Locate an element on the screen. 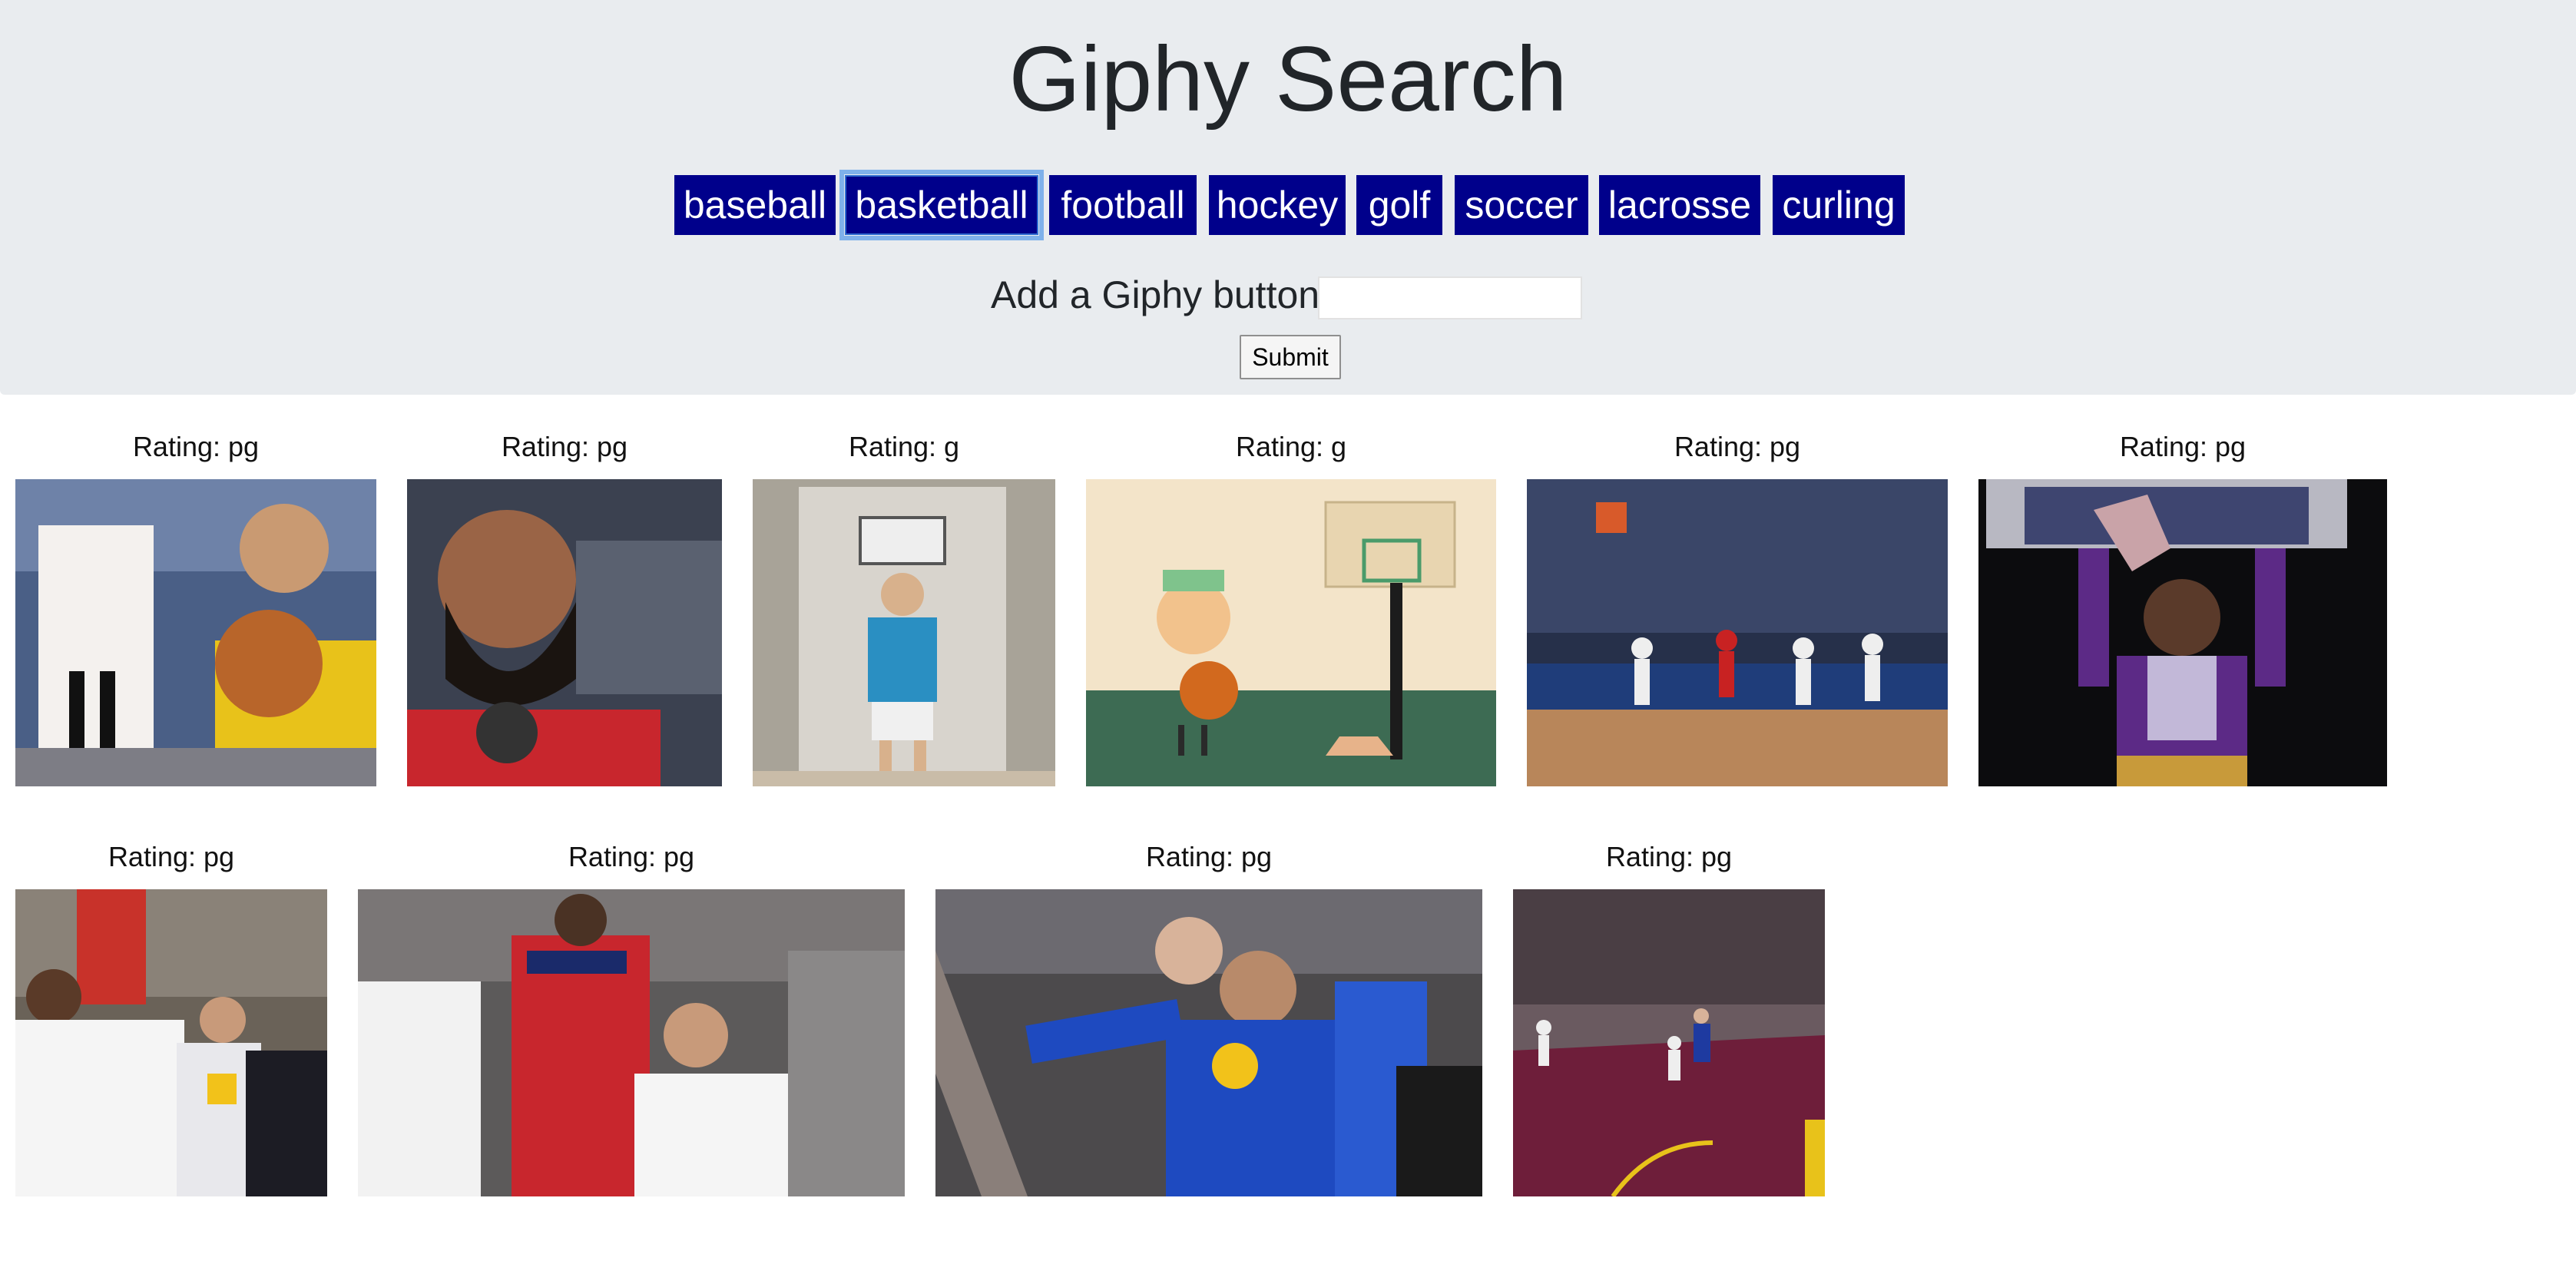 Image resolution: width=2576 pixels, height=1284 pixels. topic-button-football: football is located at coordinates (1123, 205).